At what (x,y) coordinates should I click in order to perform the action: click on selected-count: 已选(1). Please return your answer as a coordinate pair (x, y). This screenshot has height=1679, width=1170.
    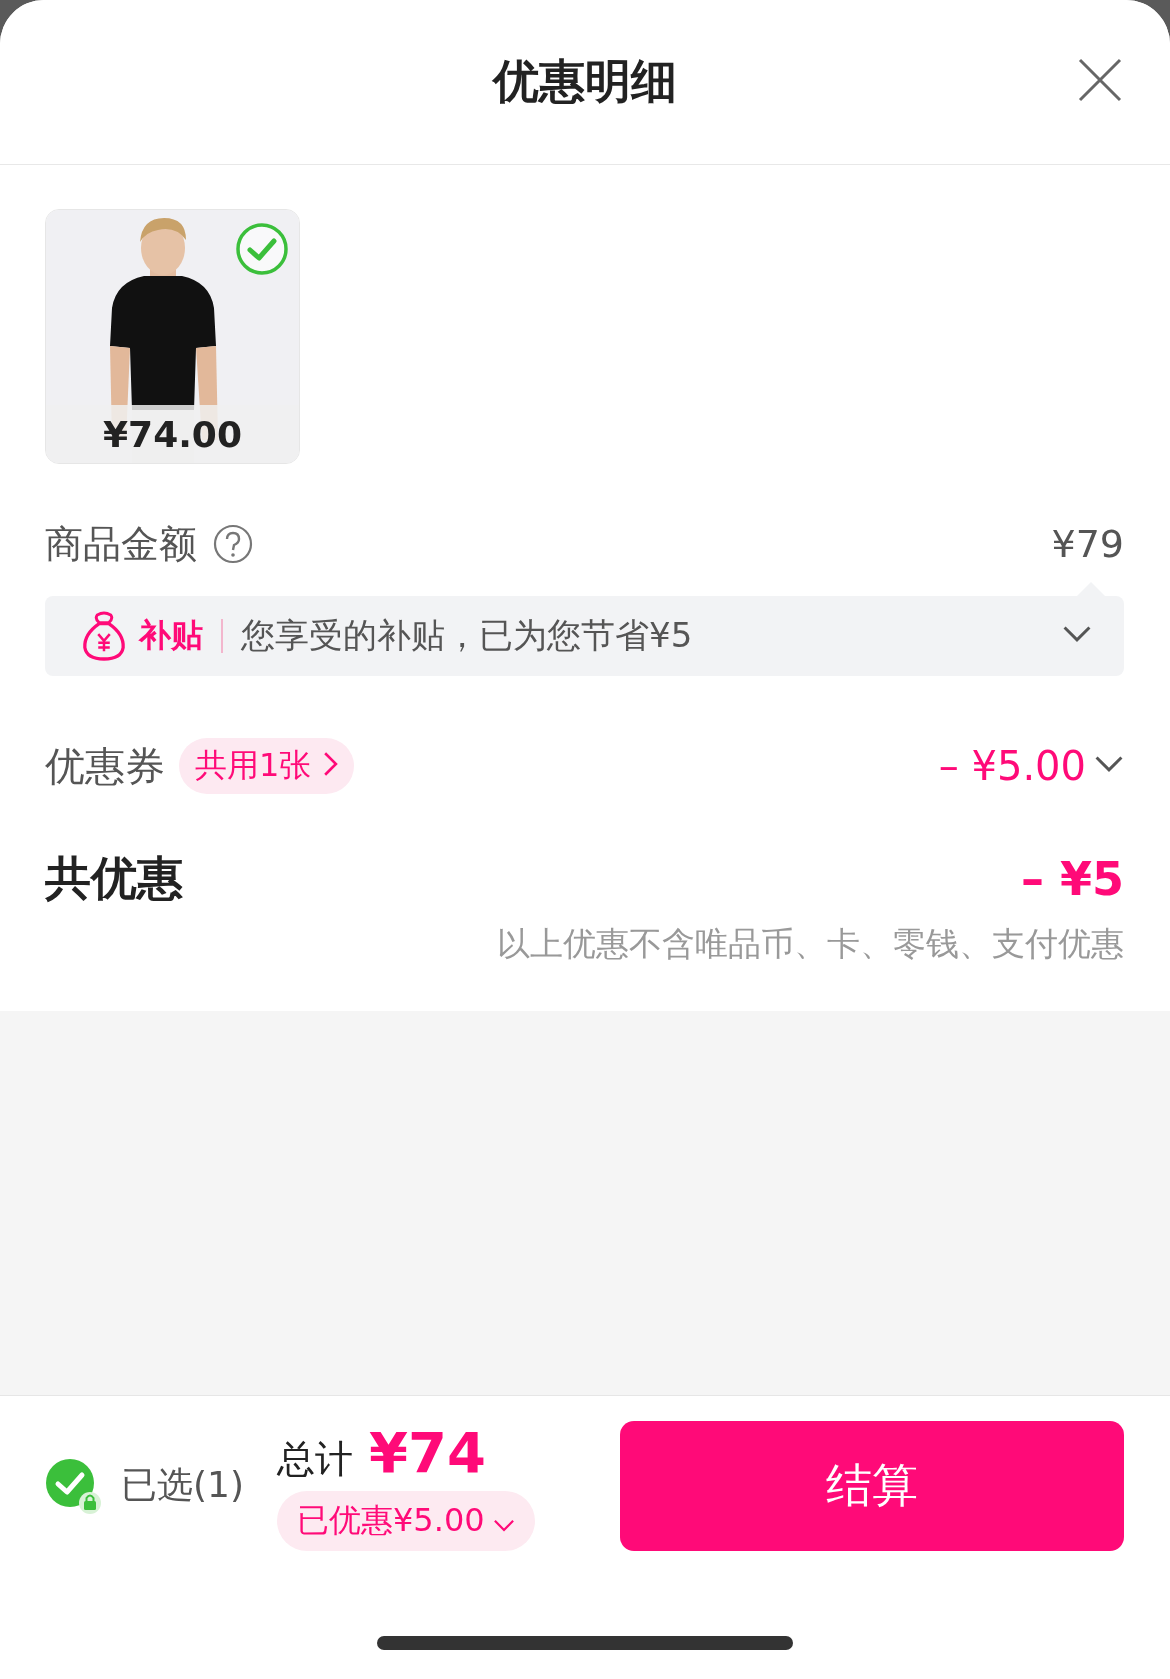
    Looking at the image, I should click on (182, 1485).